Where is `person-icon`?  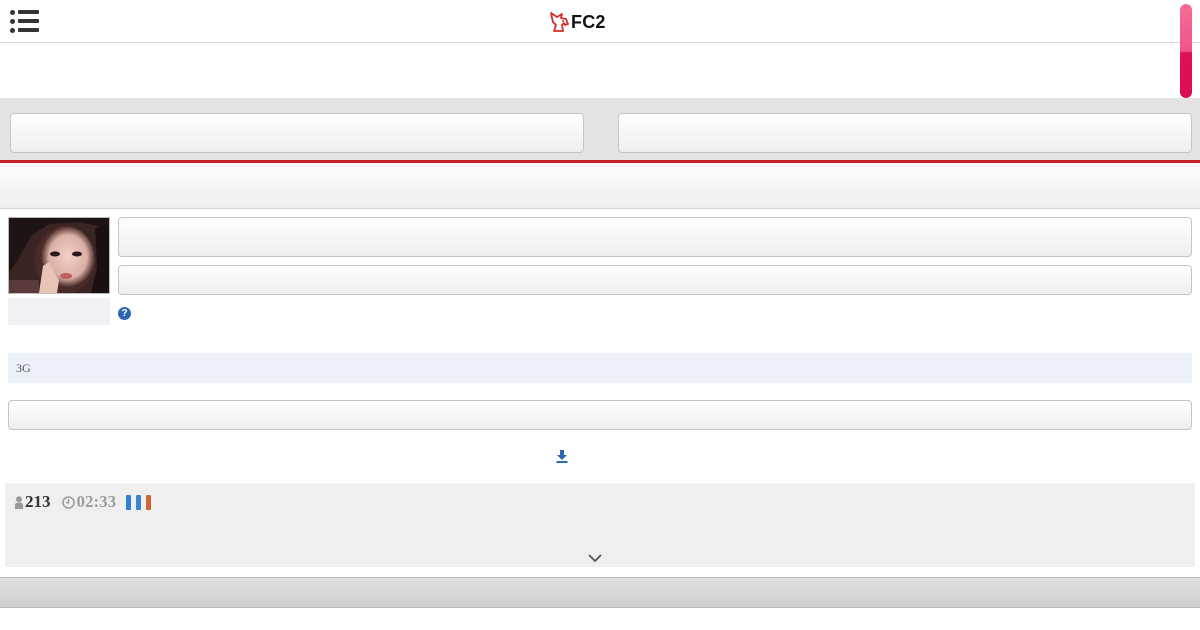 person-icon is located at coordinates (19, 502).